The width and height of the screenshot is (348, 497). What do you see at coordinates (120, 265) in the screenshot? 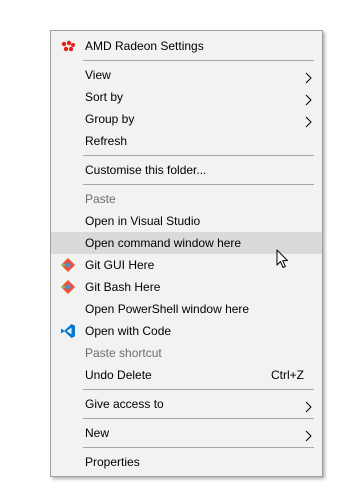
I see `menu-item-label: Git GUI Here` at bounding box center [120, 265].